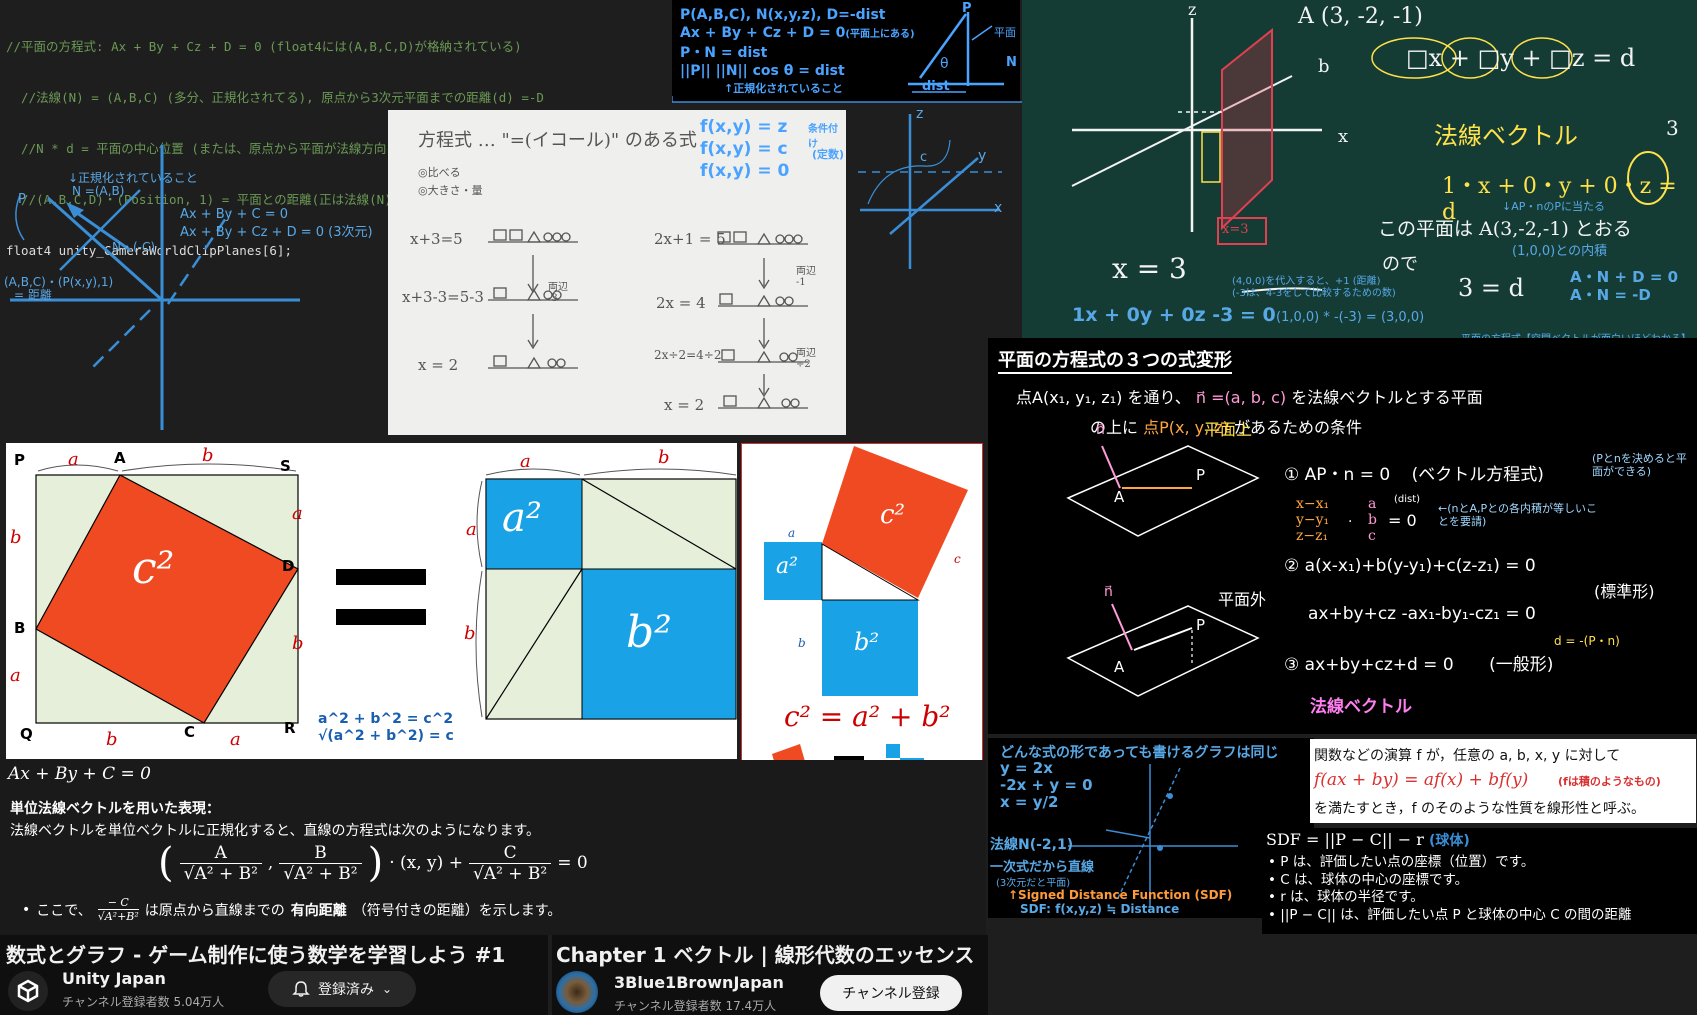 This screenshot has height=1015, width=1697. Describe the element at coordinates (190, 732) in the screenshot. I see `corner-C: C` at that location.